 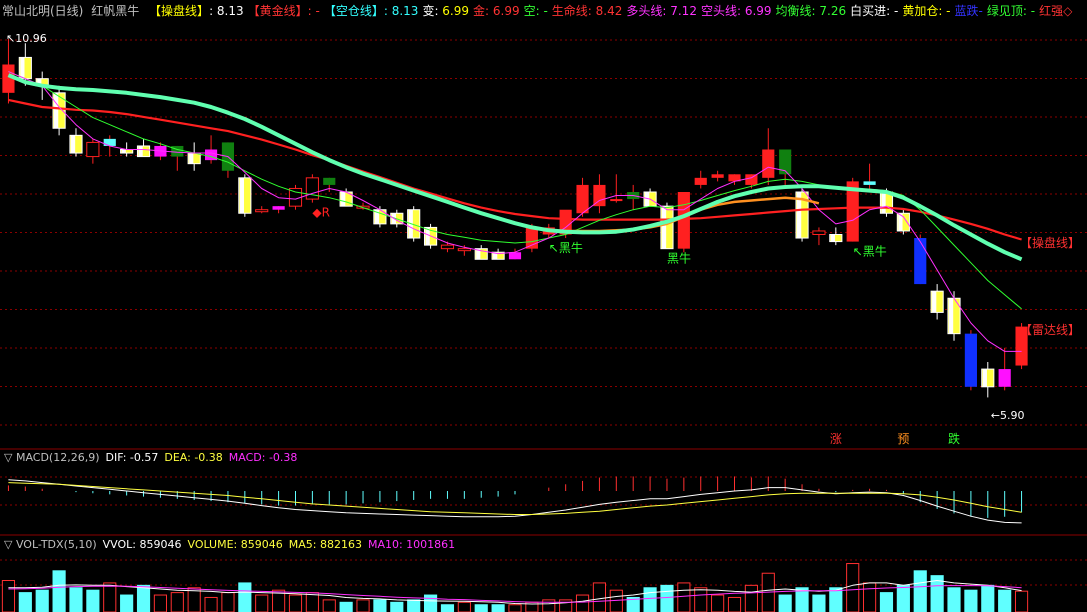 I want to click on panel-label-item: VOLUME: 859046, so click(x=234, y=544).